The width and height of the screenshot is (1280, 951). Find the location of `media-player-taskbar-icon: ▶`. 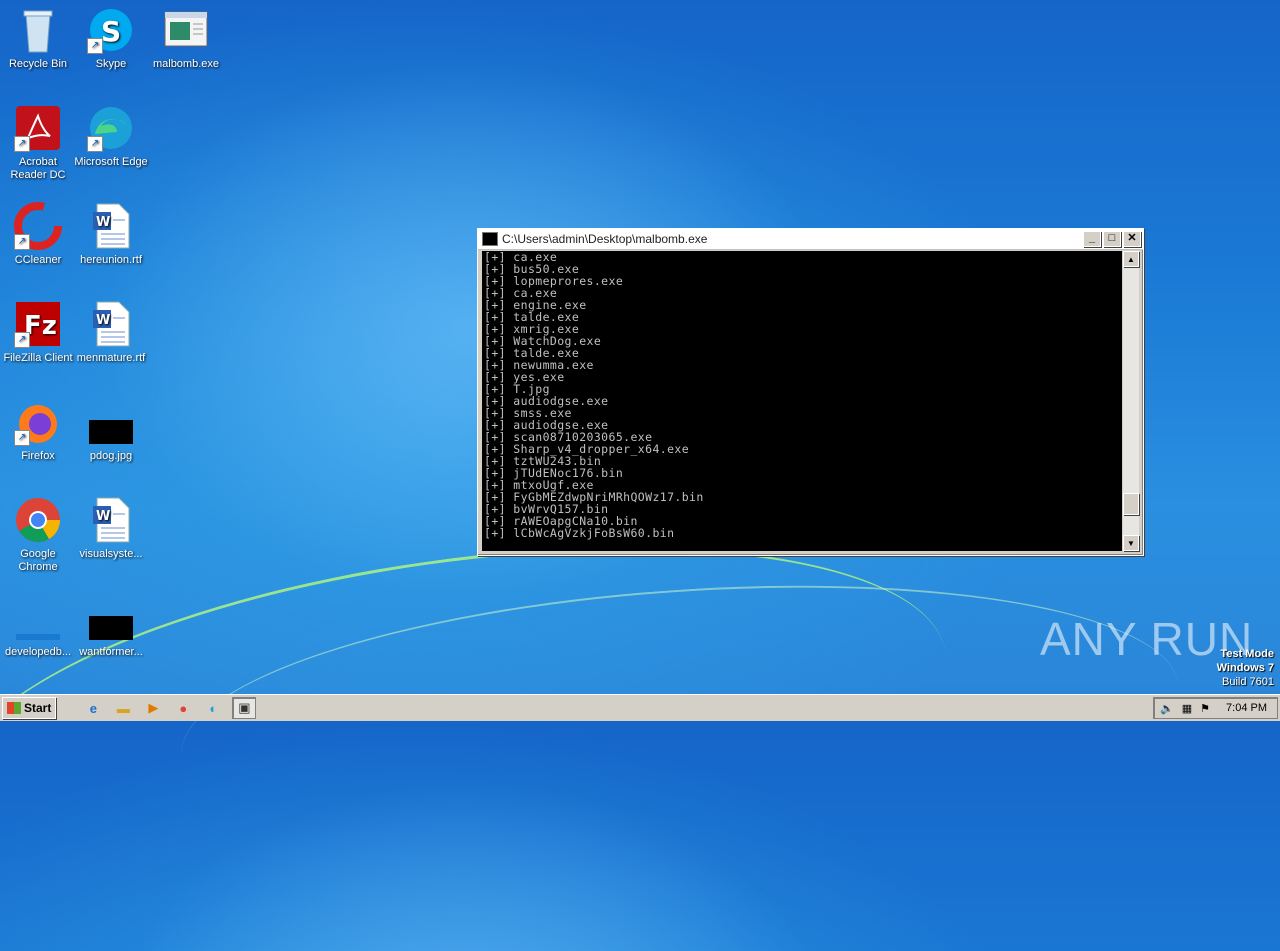

media-player-taskbar-icon: ▶ is located at coordinates (153, 708).